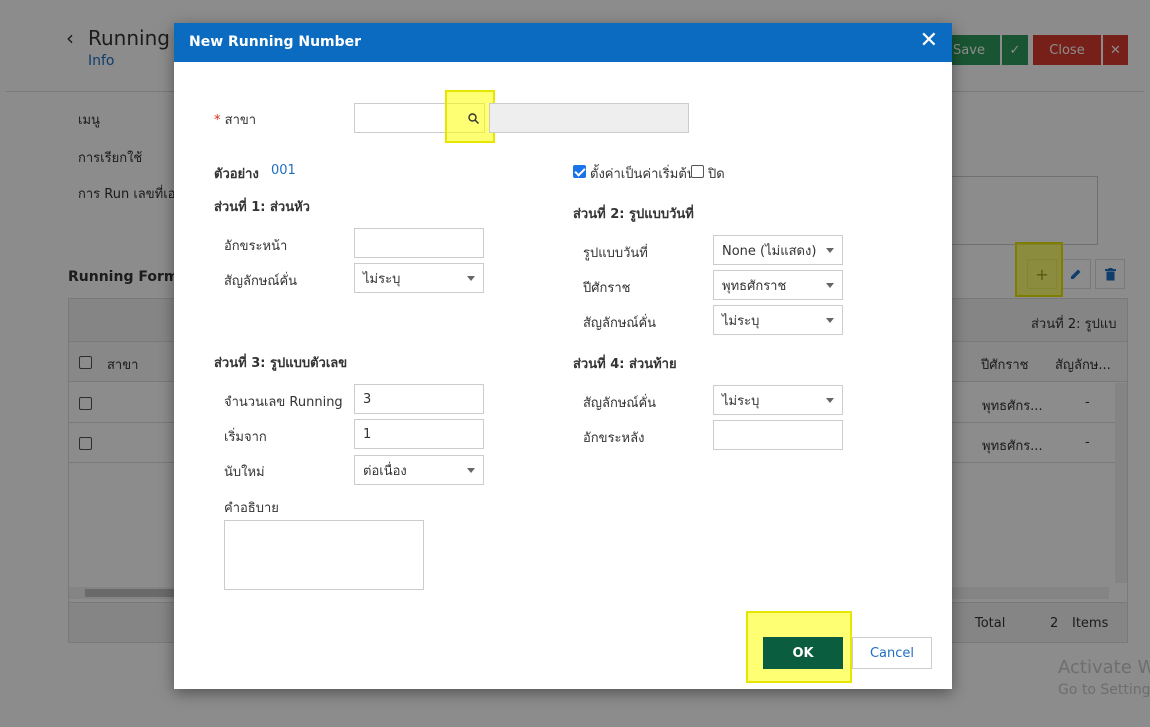 The image size is (1150, 727). Describe the element at coordinates (275, 42) in the screenshot. I see `dialog-title: New Running Number` at that location.